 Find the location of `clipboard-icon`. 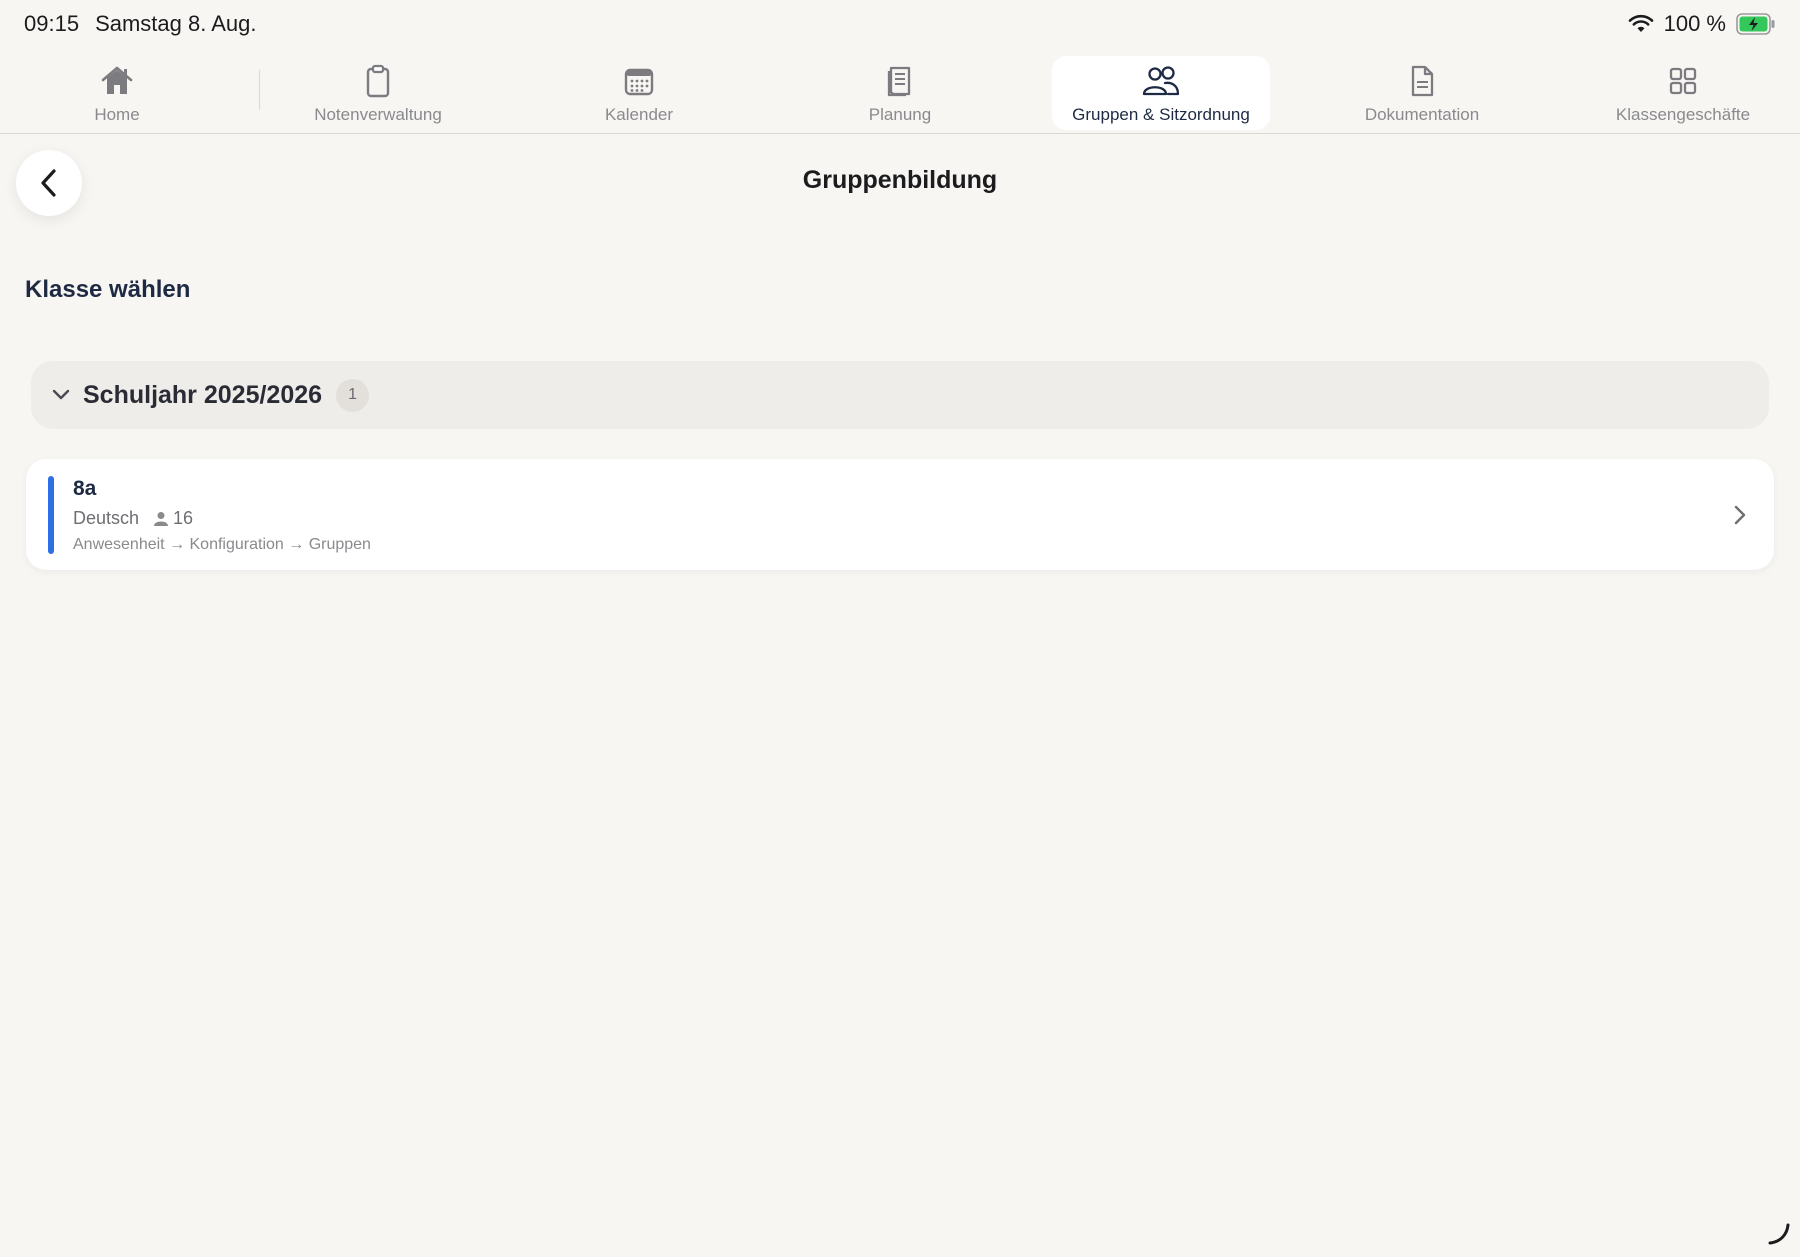

clipboard-icon is located at coordinates (378, 81).